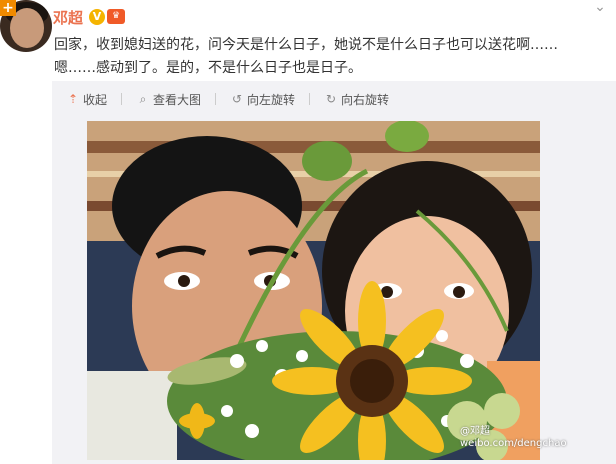  I want to click on view-large-label: 查看大图, so click(177, 99).